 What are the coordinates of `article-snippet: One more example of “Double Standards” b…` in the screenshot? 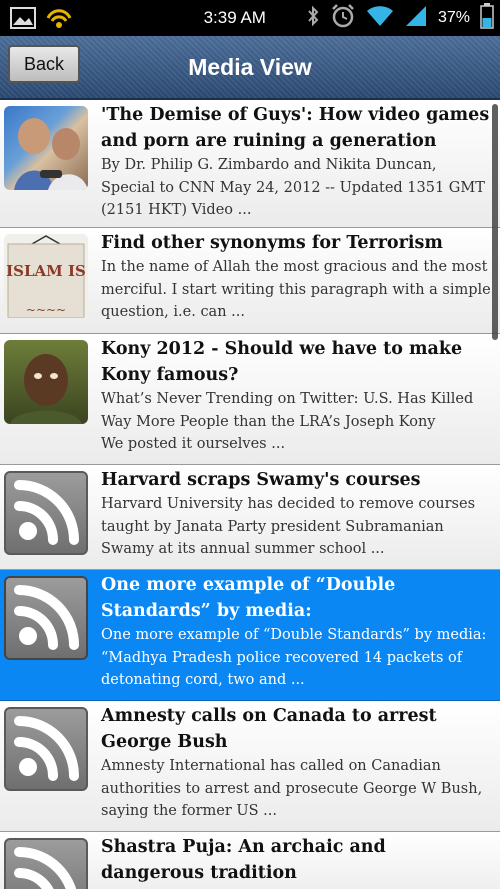 It's located at (294, 657).